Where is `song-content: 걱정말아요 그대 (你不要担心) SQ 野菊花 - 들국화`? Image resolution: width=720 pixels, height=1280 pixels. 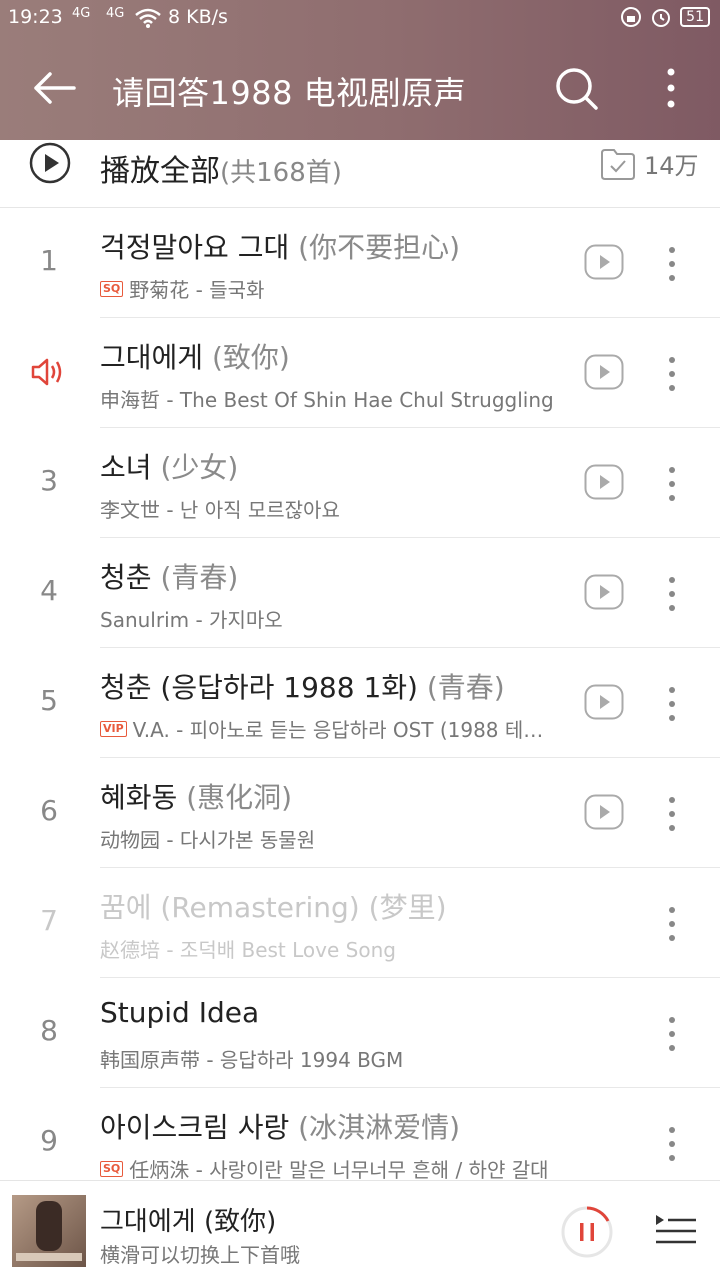
song-content: 걱정말아요 그대 (你不要担心) SQ 野菊花 - 들국화 is located at coordinates (410, 263).